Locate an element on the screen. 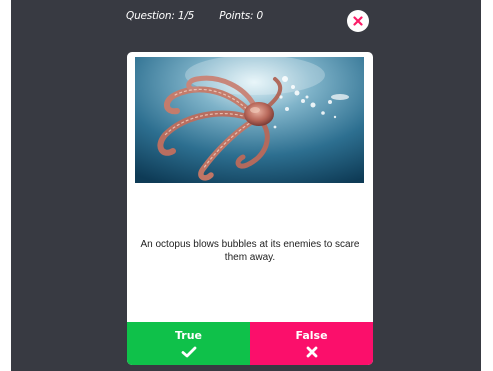 The width and height of the screenshot is (493, 371). true-button: True is located at coordinates (188, 343).